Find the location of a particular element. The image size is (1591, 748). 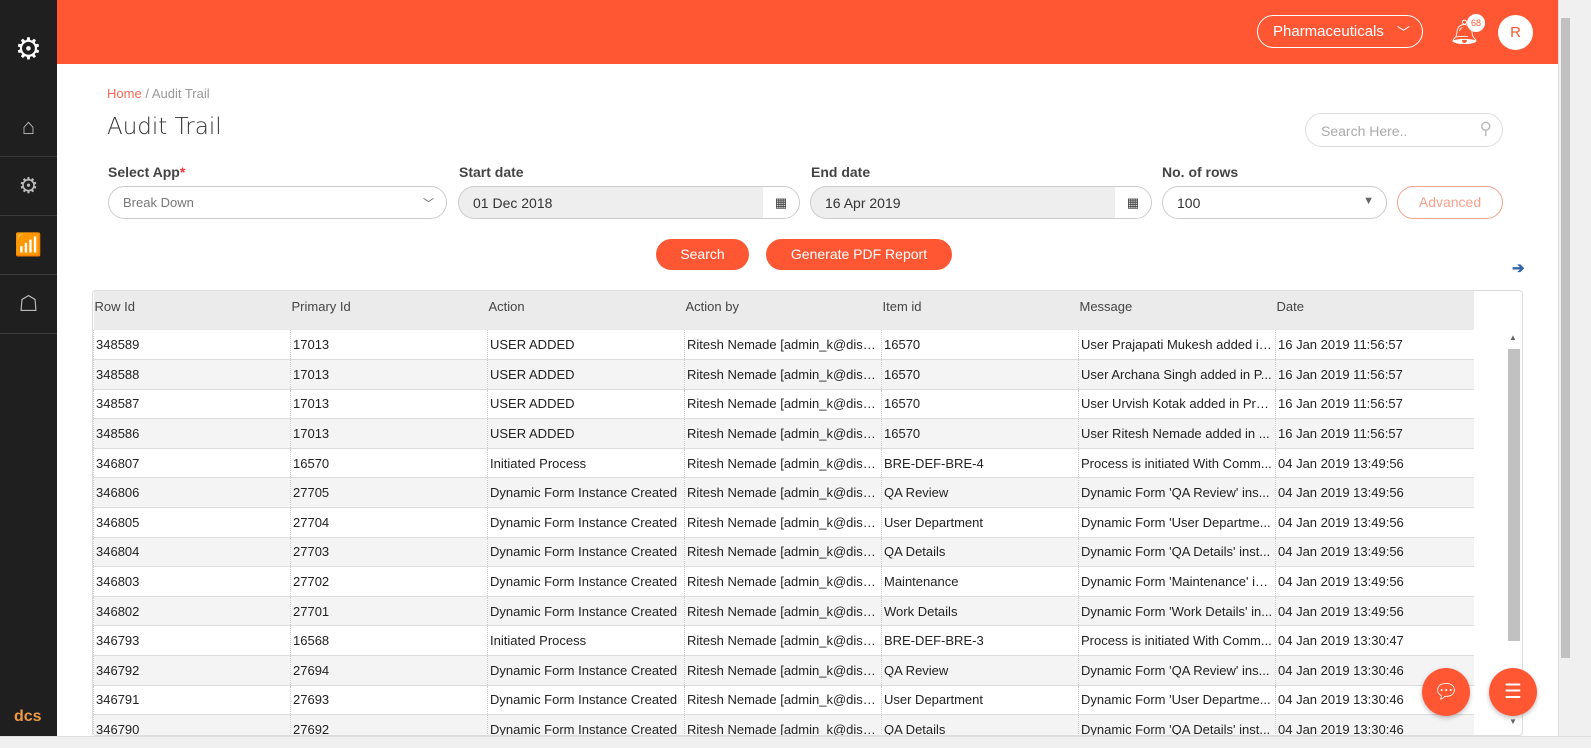

table-cell: 346793 is located at coordinates (192, 641).